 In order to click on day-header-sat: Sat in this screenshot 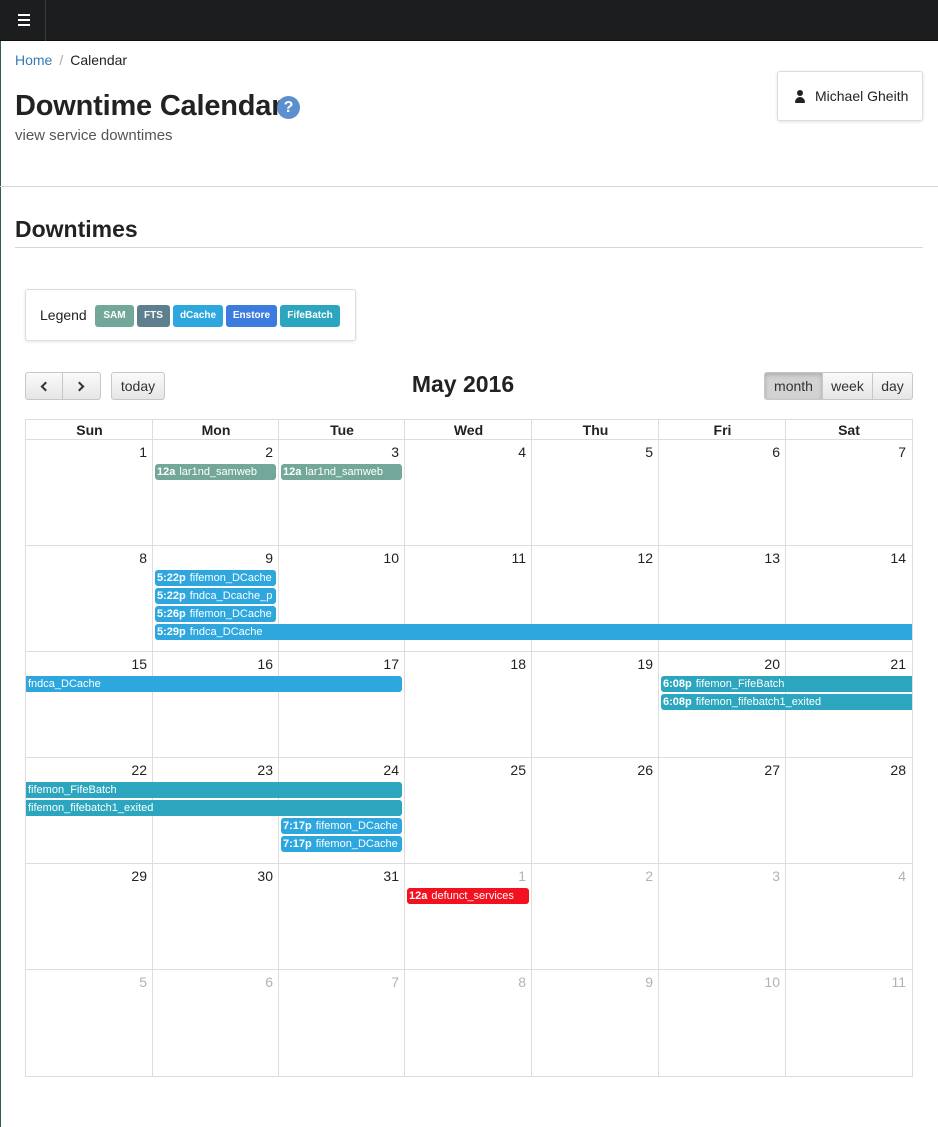, I will do `click(849, 430)`.